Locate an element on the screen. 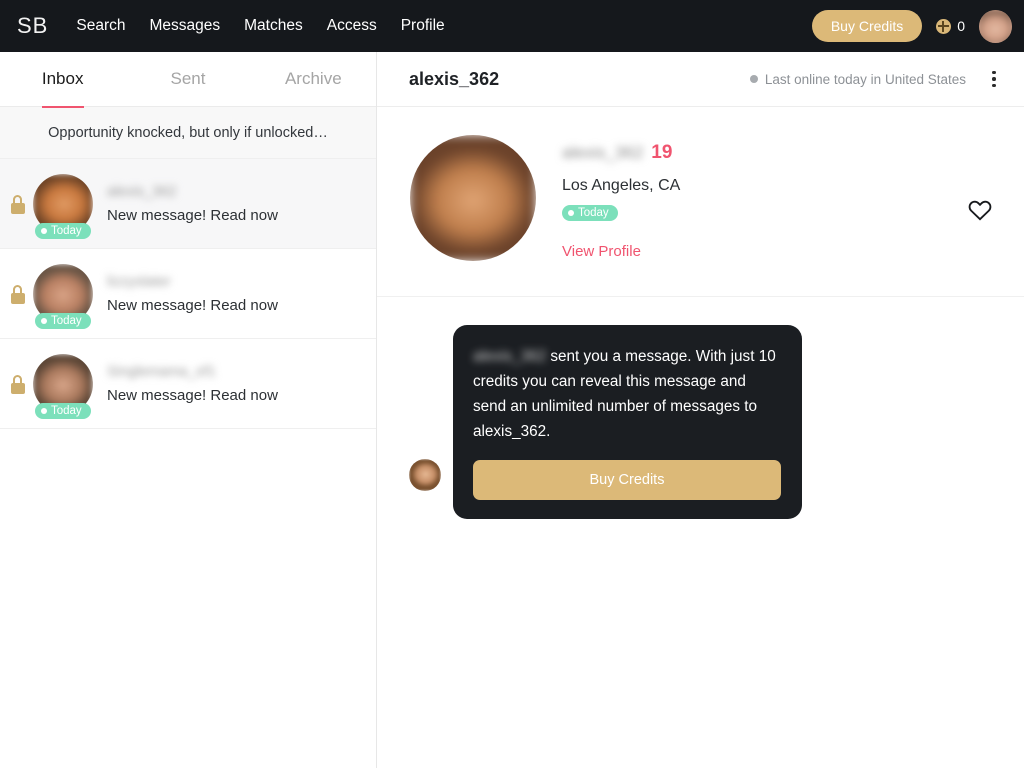 This screenshot has height=768, width=1024. tab-inbox: Inbox is located at coordinates (62, 79).